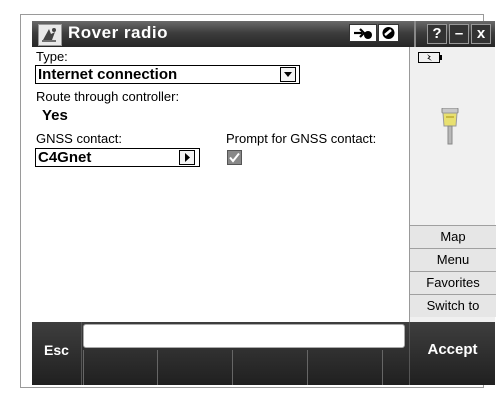  Describe the element at coordinates (234, 157) in the screenshot. I see `prompt-gnss-checkbox` at that location.